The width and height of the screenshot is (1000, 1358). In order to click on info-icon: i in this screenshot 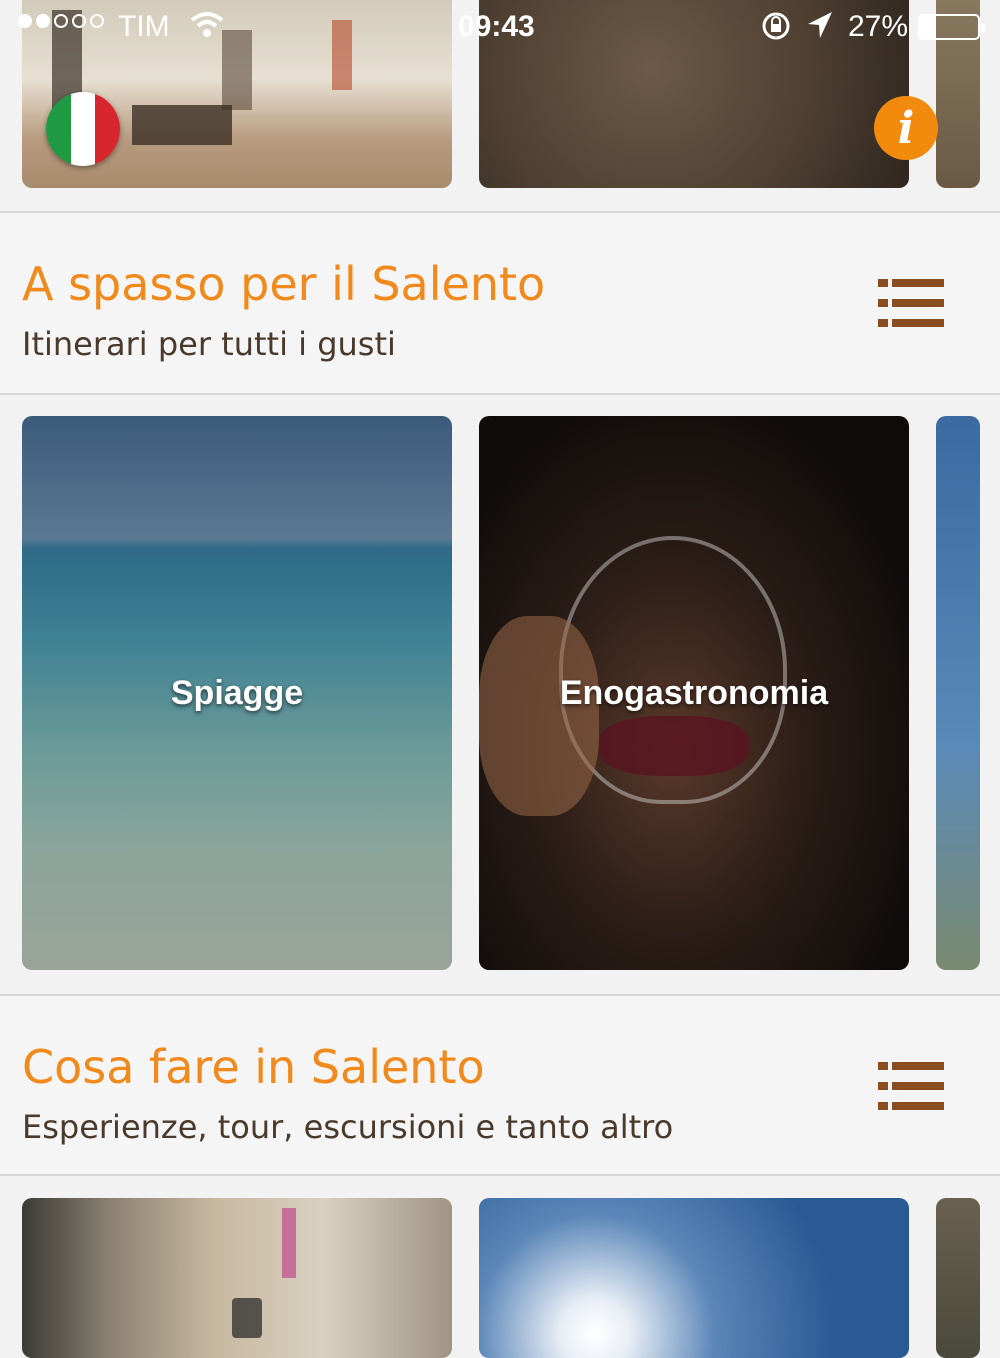, I will do `click(906, 128)`.